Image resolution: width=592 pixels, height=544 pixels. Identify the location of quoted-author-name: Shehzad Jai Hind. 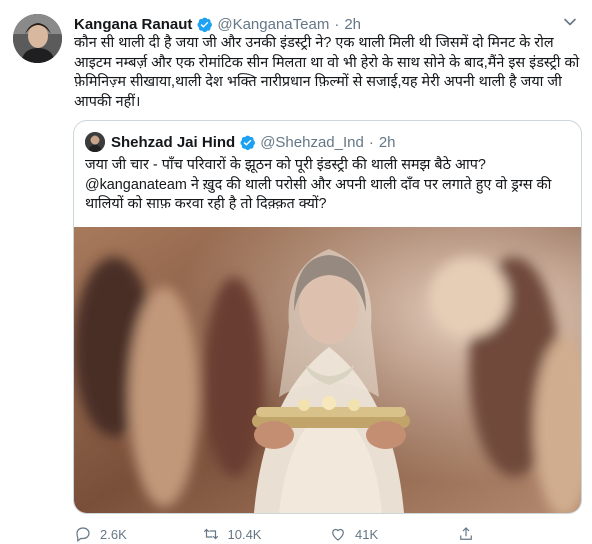
(173, 142).